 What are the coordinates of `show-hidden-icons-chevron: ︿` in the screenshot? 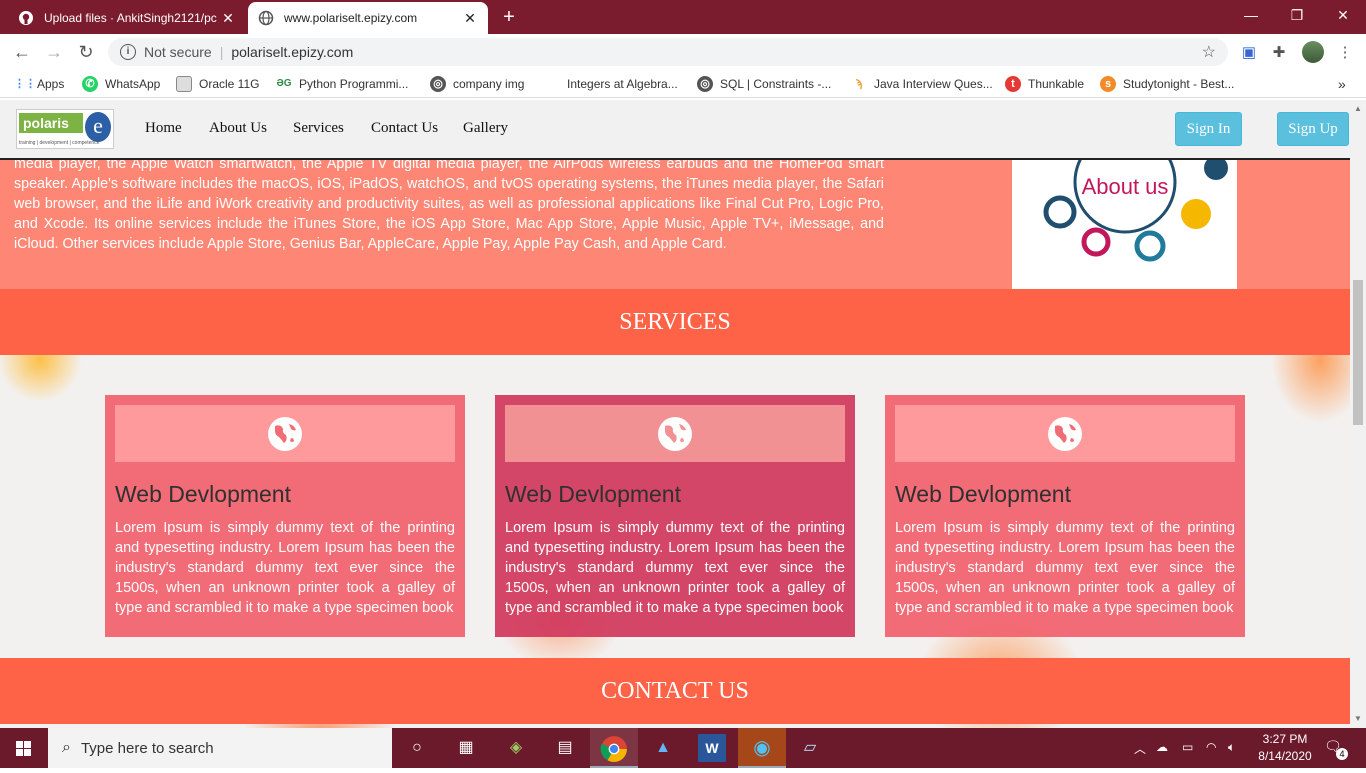 It's located at (1140, 748).